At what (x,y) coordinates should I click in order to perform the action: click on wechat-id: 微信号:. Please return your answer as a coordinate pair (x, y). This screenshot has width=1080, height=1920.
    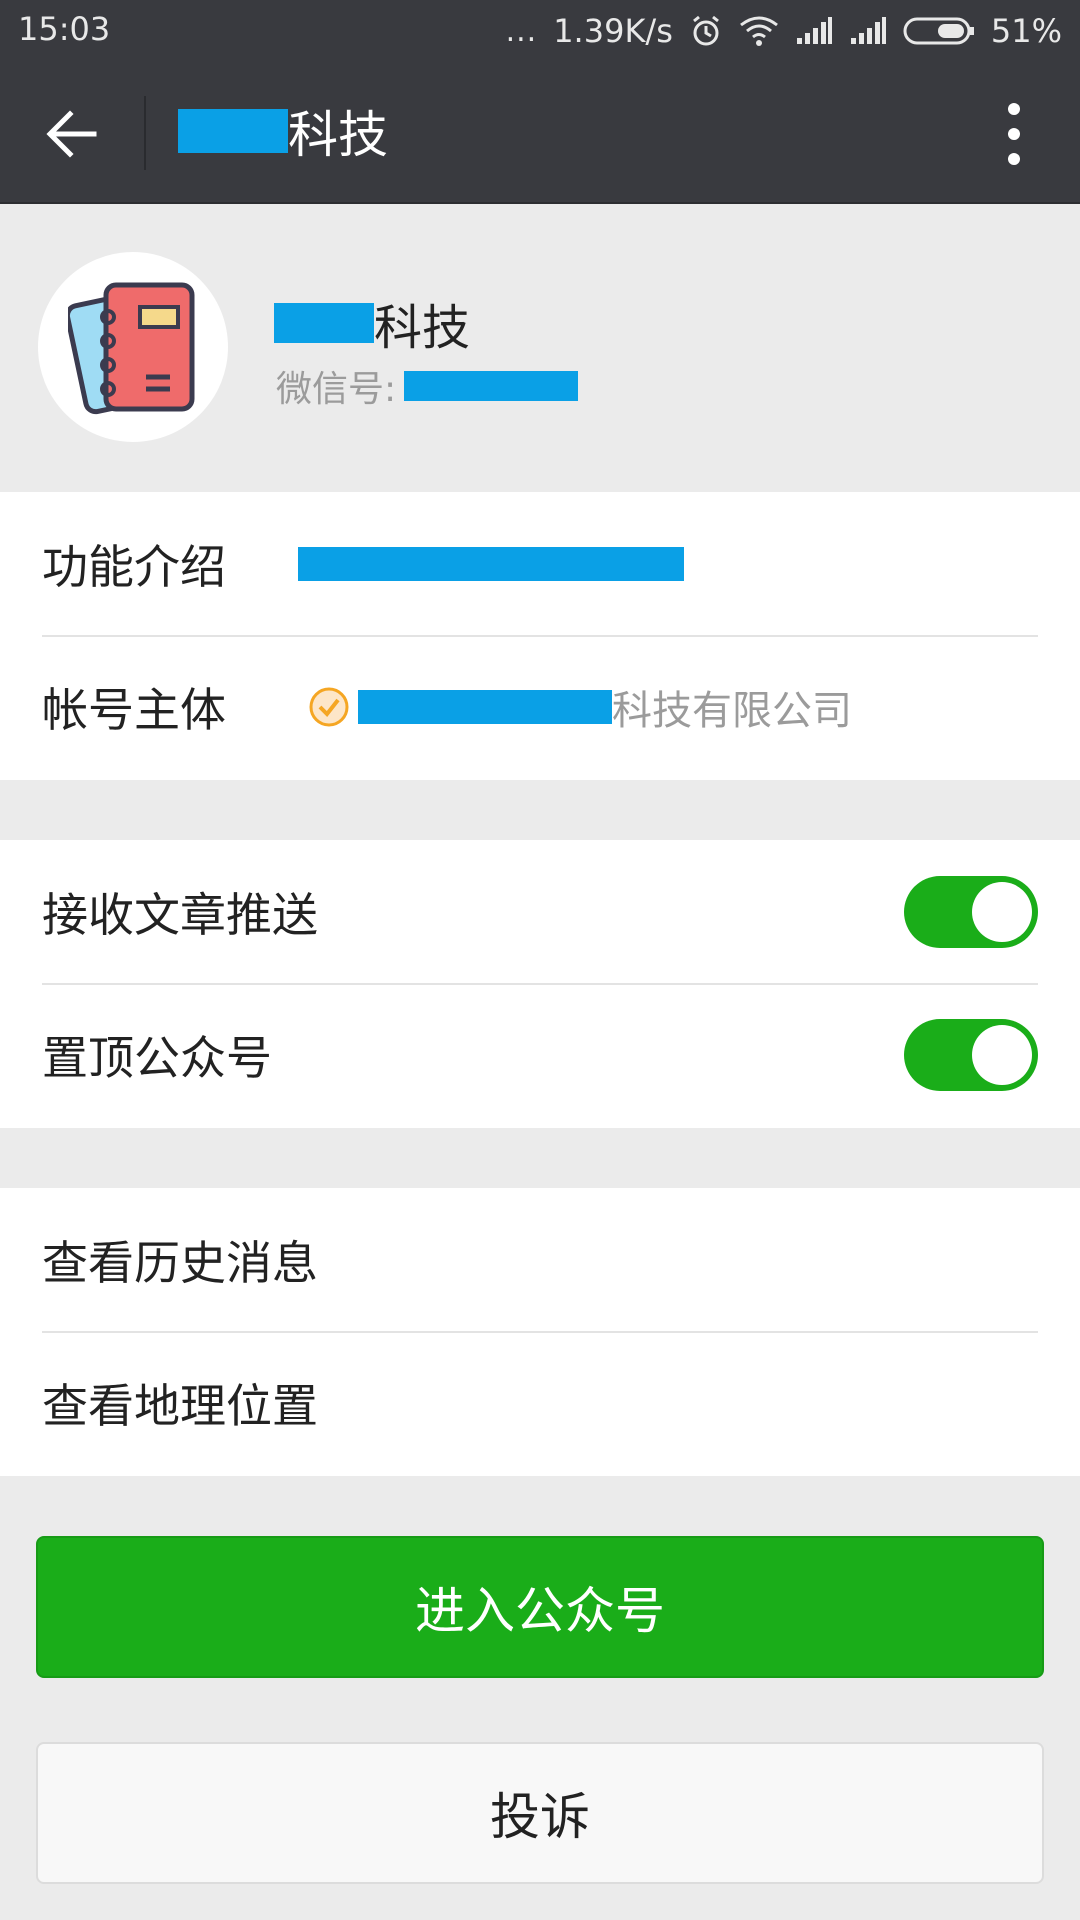
    Looking at the image, I should click on (427, 386).